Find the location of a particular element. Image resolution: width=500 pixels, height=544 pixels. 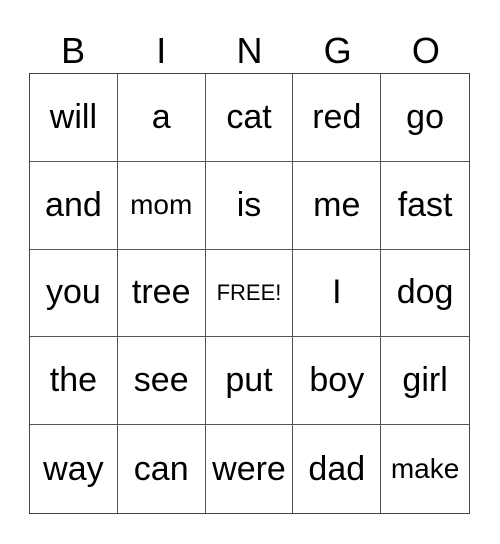

bingo-cell: mom is located at coordinates (161, 205).